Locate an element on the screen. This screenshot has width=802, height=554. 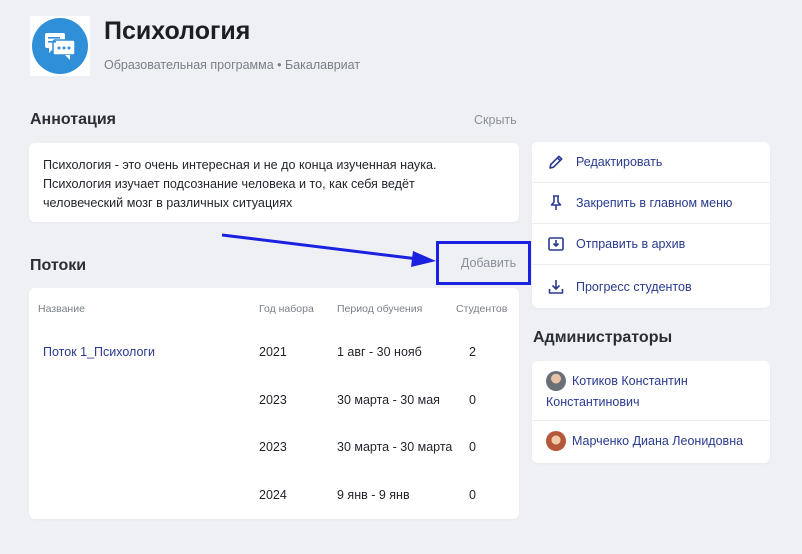
divider is located at coordinates (651, 420).